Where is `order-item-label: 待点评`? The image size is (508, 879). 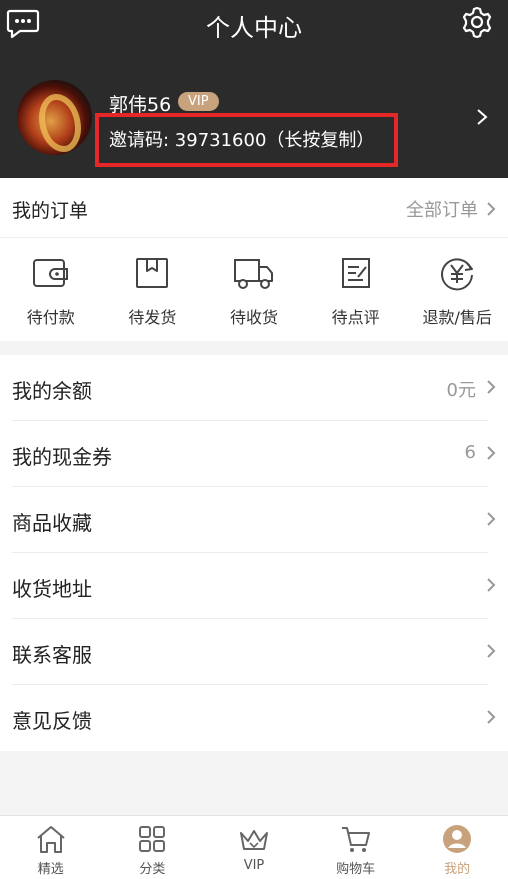 order-item-label: 待点评 is located at coordinates (355, 317).